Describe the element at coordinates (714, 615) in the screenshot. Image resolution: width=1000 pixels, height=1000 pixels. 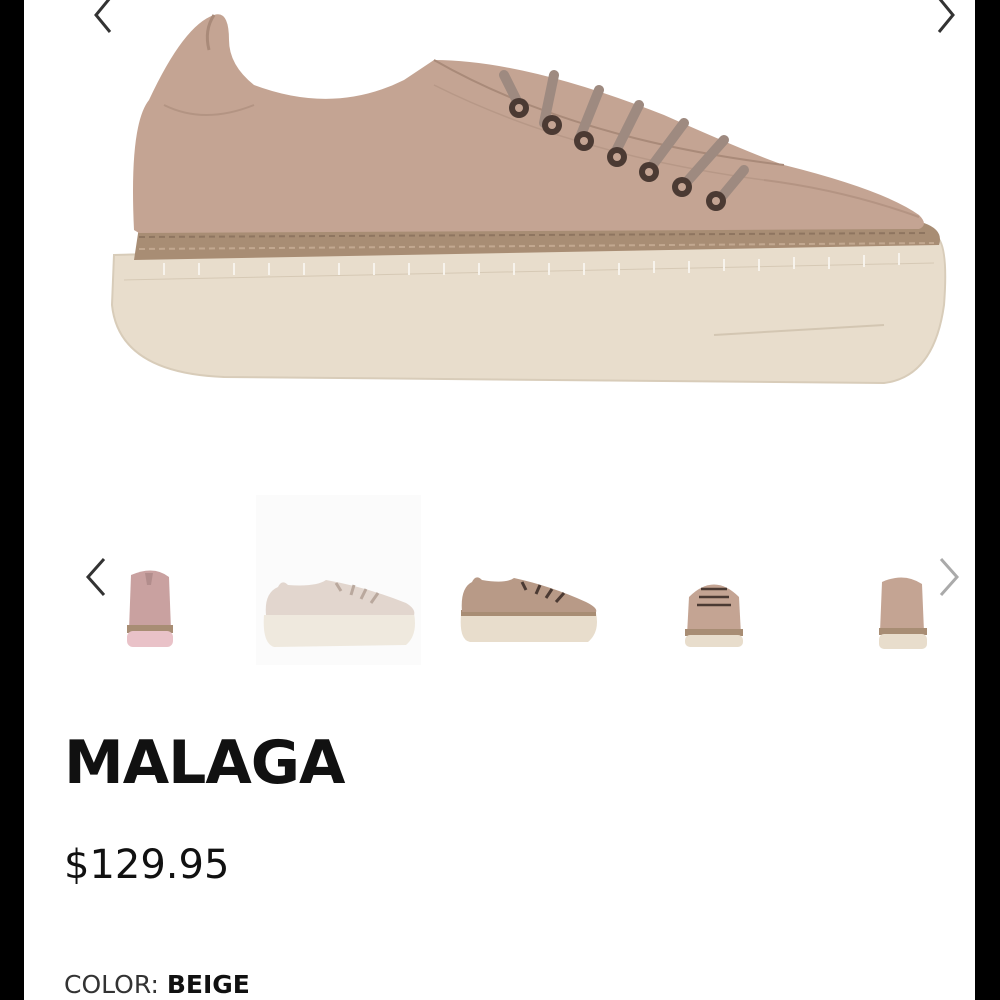
I see `shoe-front-thumbnail` at that location.